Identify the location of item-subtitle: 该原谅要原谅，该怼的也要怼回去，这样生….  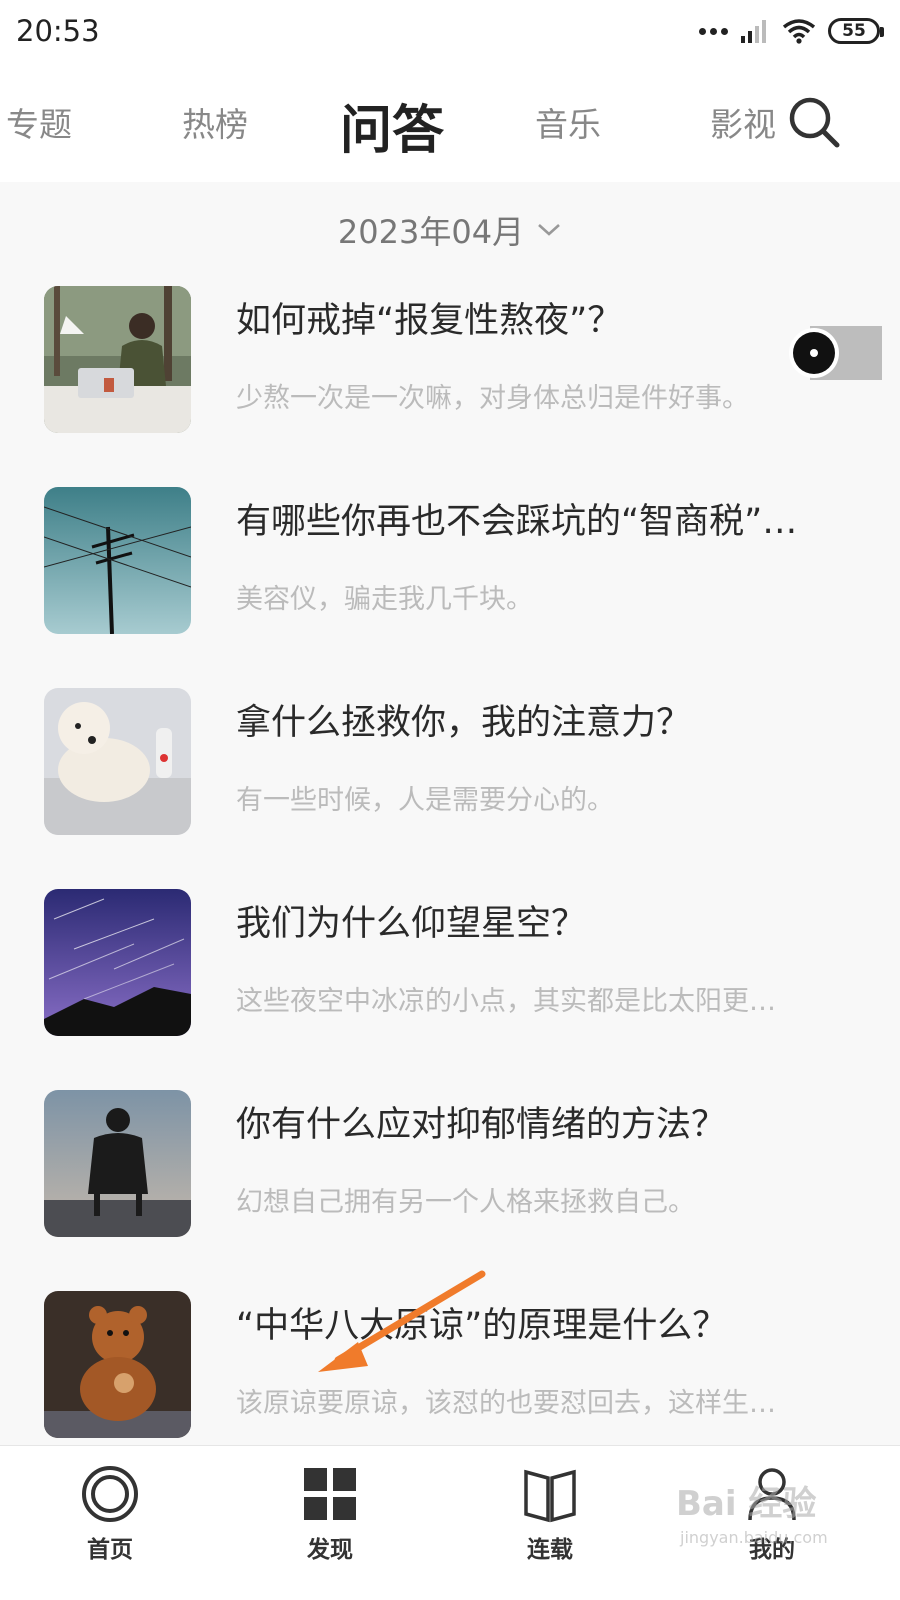
(506, 1403).